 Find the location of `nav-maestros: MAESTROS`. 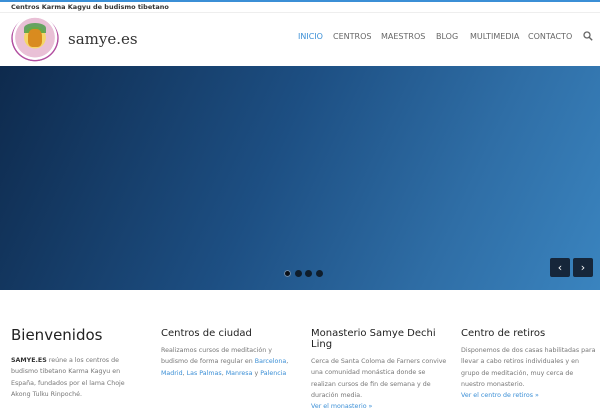

nav-maestros: MAESTROS is located at coordinates (403, 39).